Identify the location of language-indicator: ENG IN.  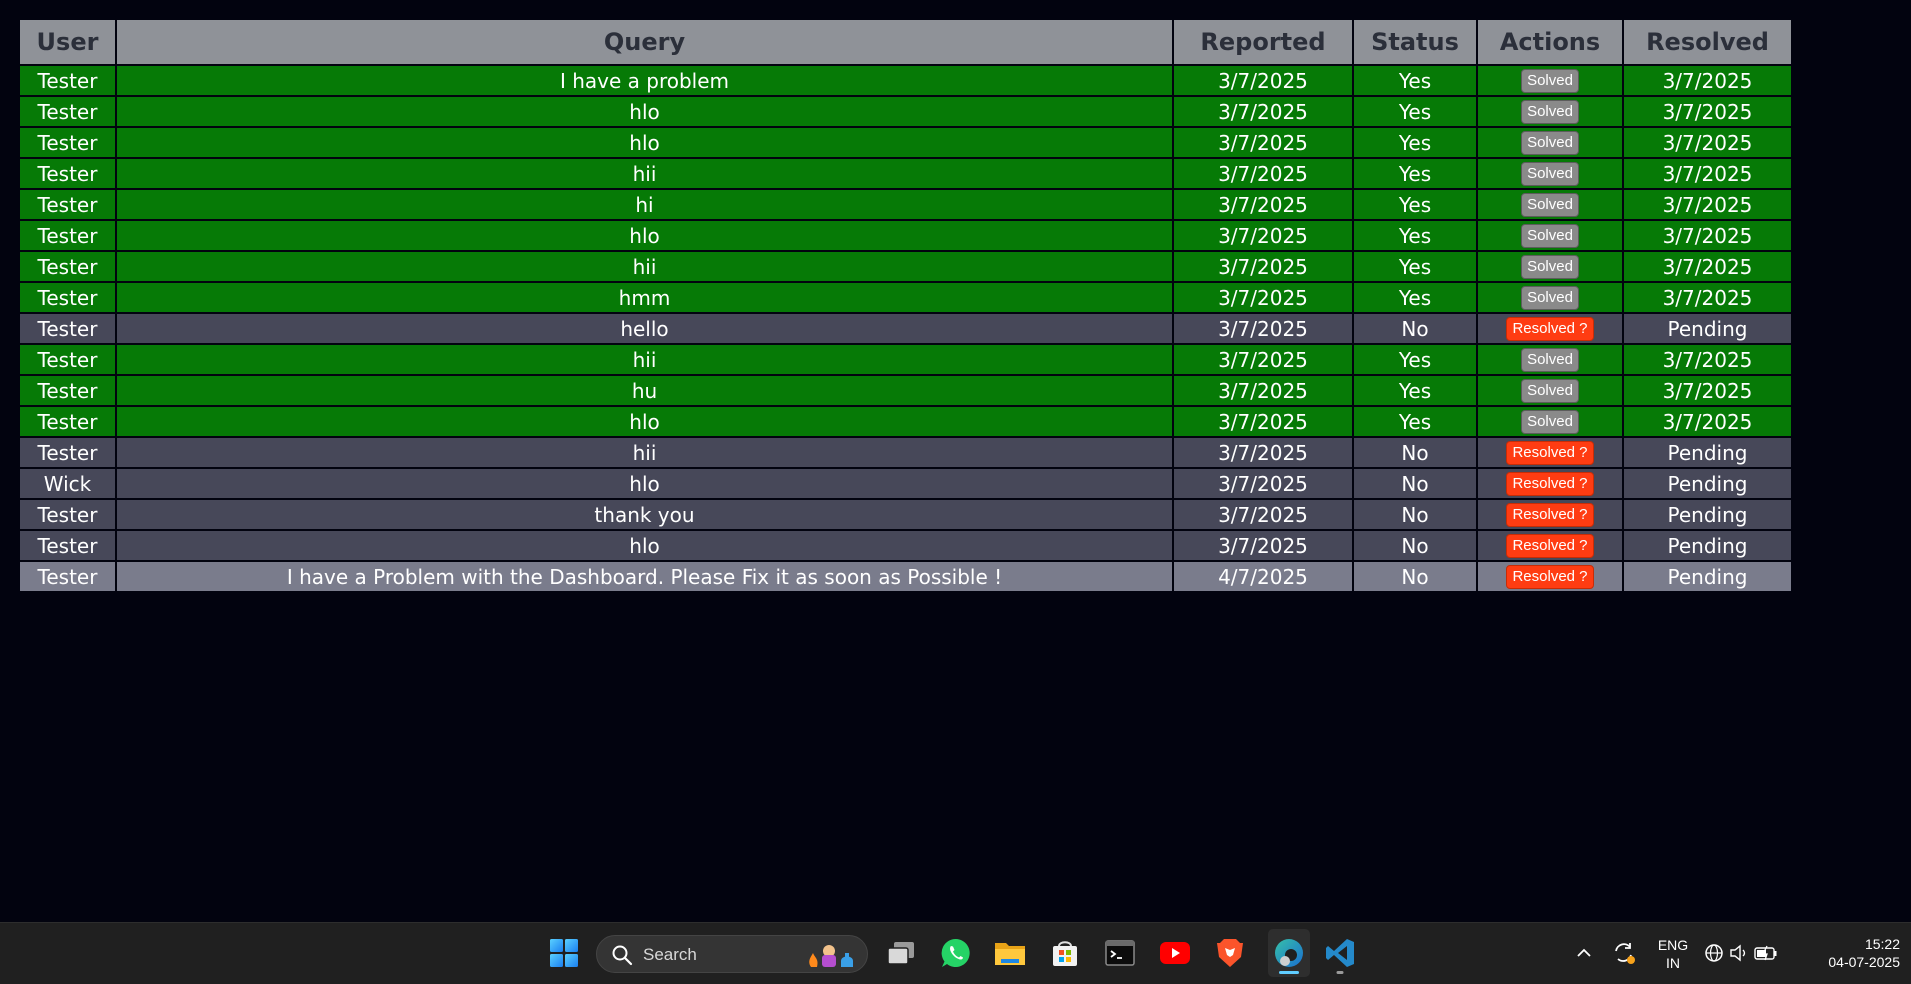
(1673, 954).